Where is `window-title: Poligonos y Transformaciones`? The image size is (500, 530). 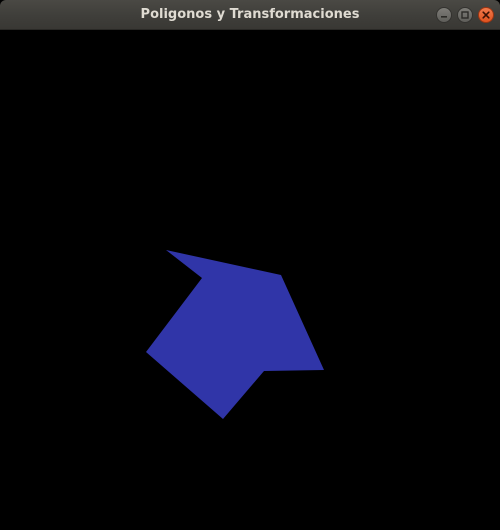
window-title: Poligonos y Transformaciones is located at coordinates (250, 14).